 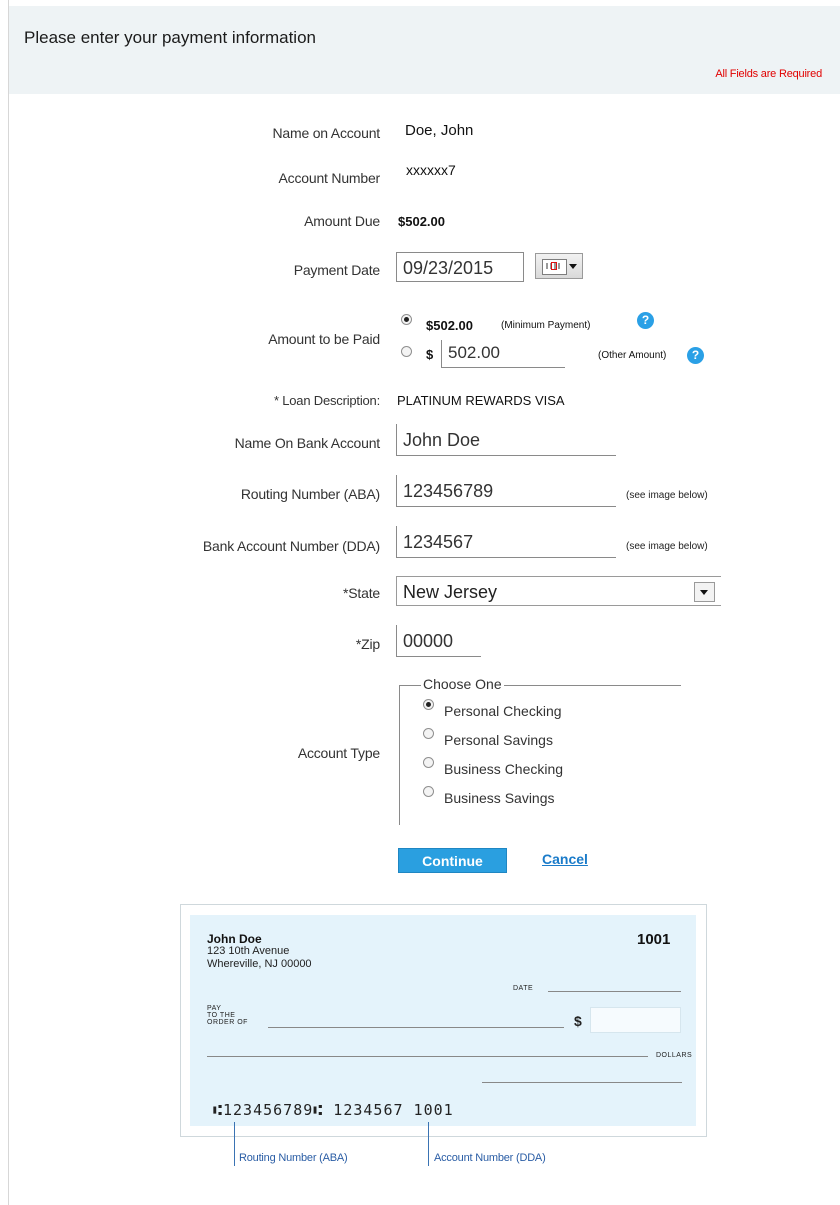 What do you see at coordinates (221, 1015) in the screenshot?
I see `check-pay-label-2: TO THE` at bounding box center [221, 1015].